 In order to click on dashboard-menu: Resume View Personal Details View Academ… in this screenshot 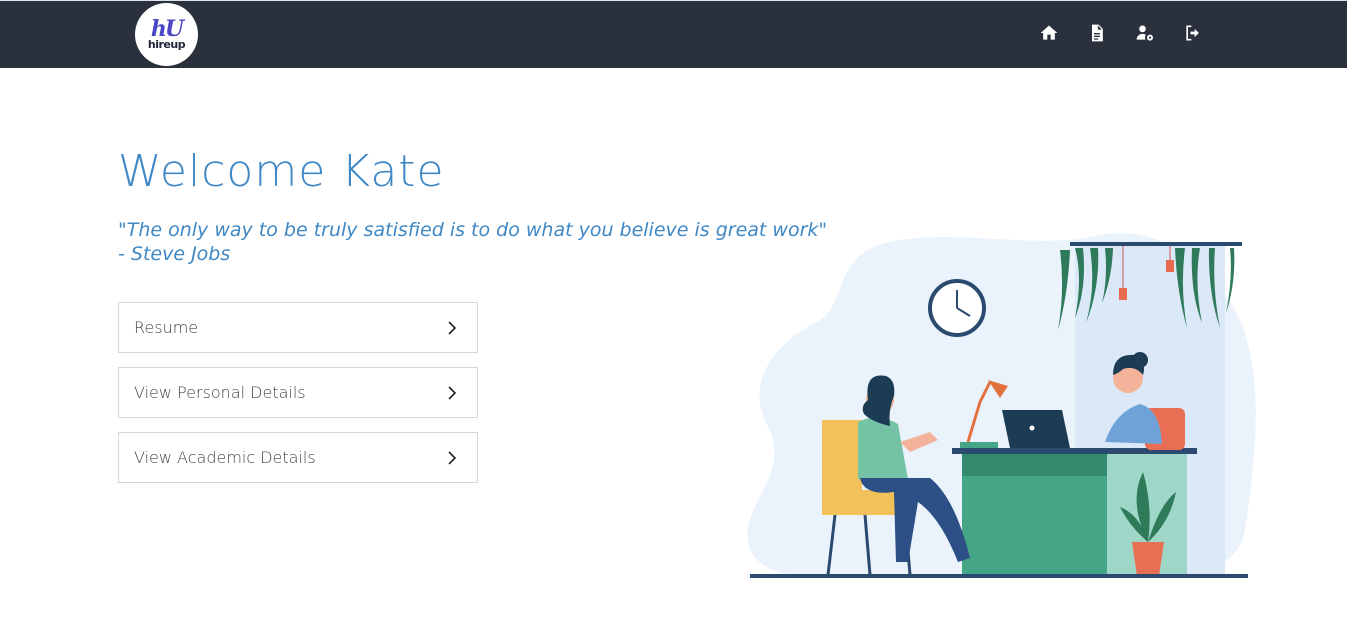, I will do `click(298, 399)`.